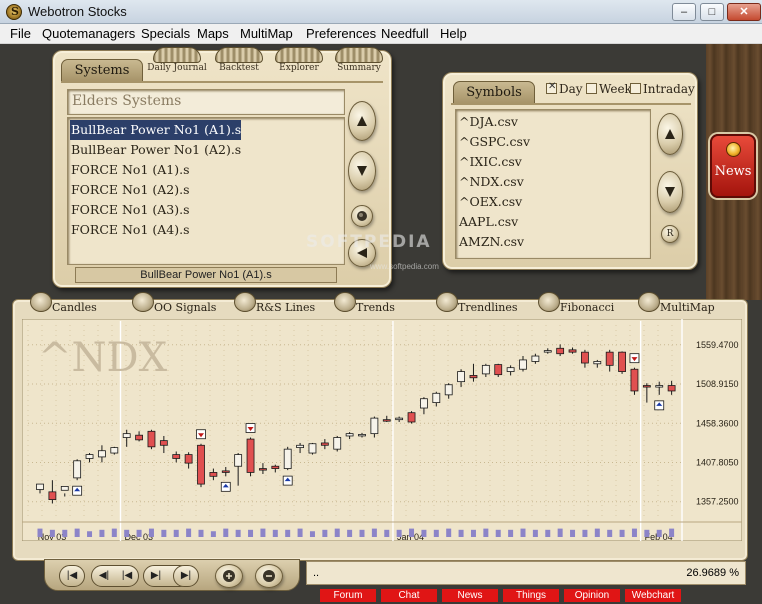 The image size is (762, 604). I want to click on menu-quotemanagers: Quotemanagers, so click(88, 33).